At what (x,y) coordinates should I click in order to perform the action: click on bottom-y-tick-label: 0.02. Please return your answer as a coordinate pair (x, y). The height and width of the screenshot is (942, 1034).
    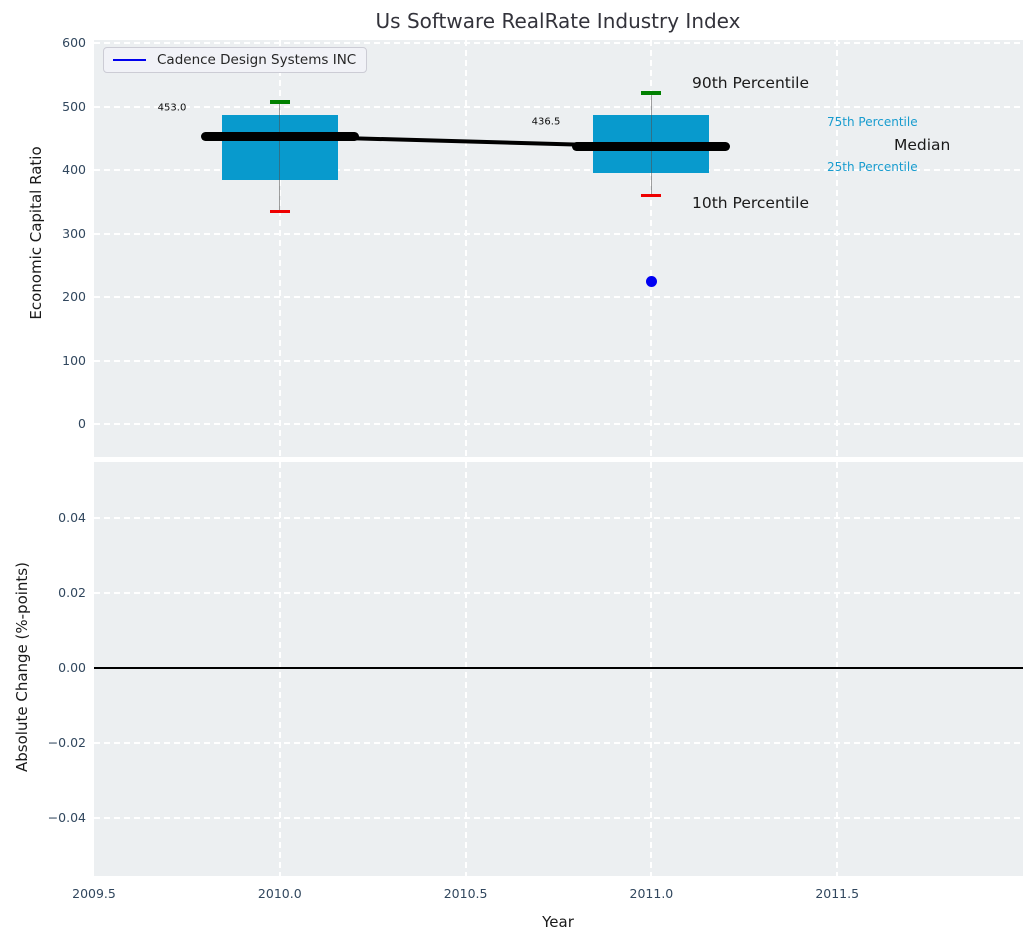
    Looking at the image, I should click on (72, 592).